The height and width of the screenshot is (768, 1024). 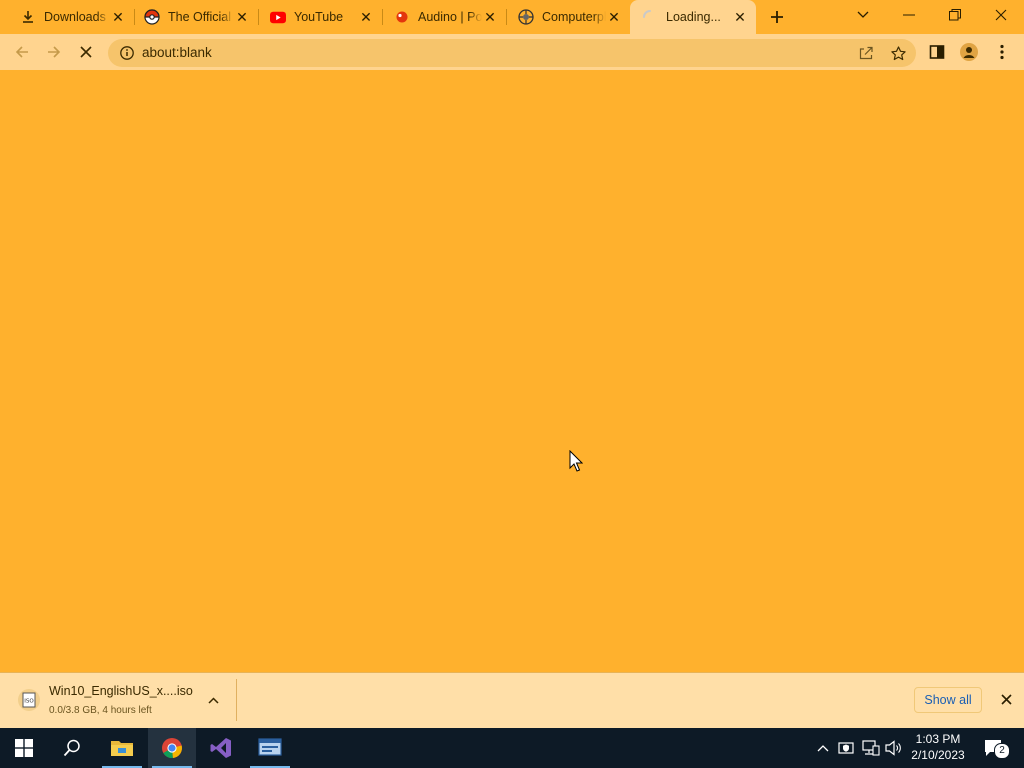 I want to click on arrow-right-icon, so click(x=54, y=52).